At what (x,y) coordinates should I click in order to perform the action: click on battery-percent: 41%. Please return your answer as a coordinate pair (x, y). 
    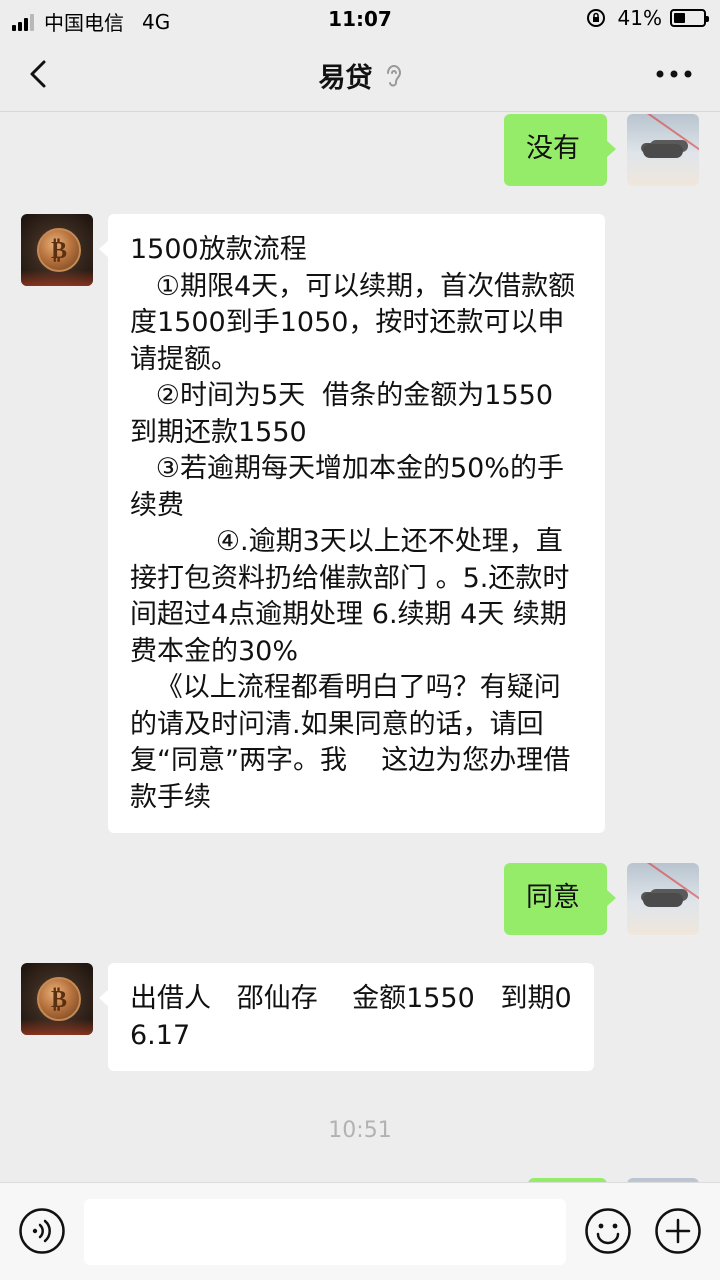
    Looking at the image, I should click on (639, 18).